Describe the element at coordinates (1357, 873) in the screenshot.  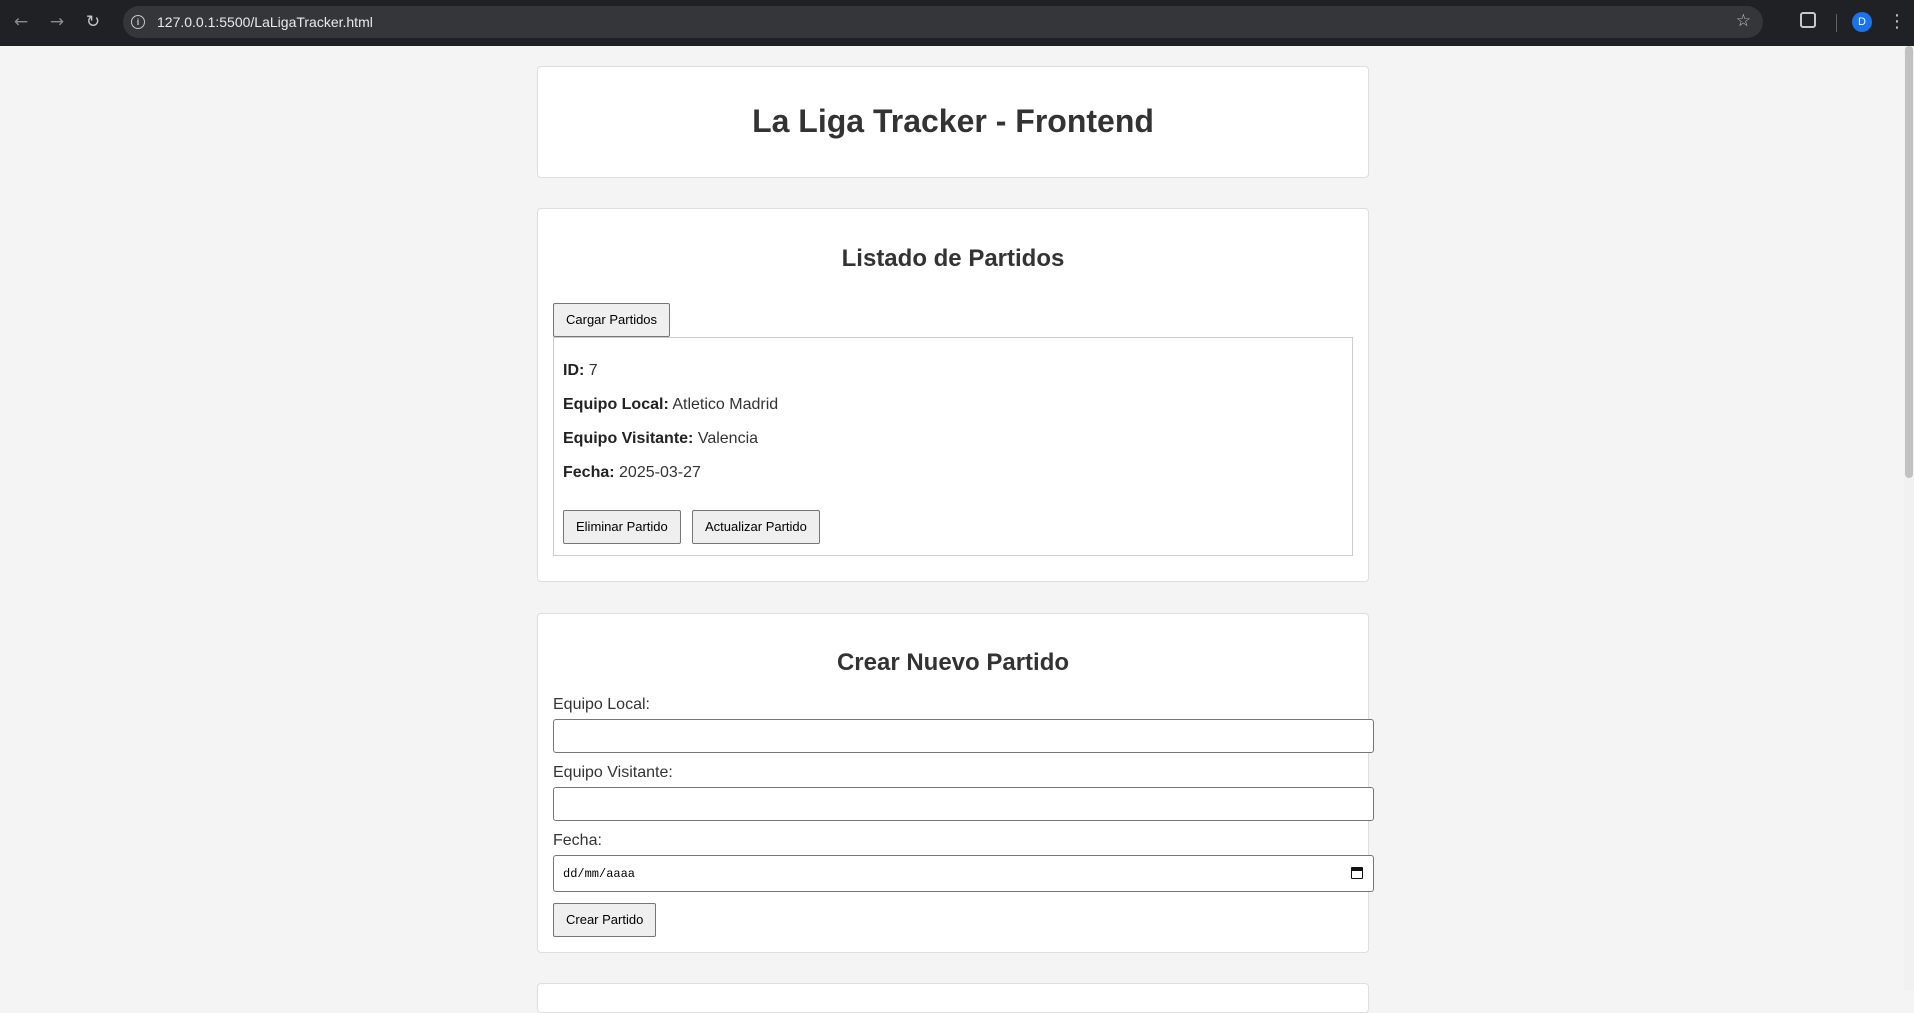
I see `calendar-icon` at that location.